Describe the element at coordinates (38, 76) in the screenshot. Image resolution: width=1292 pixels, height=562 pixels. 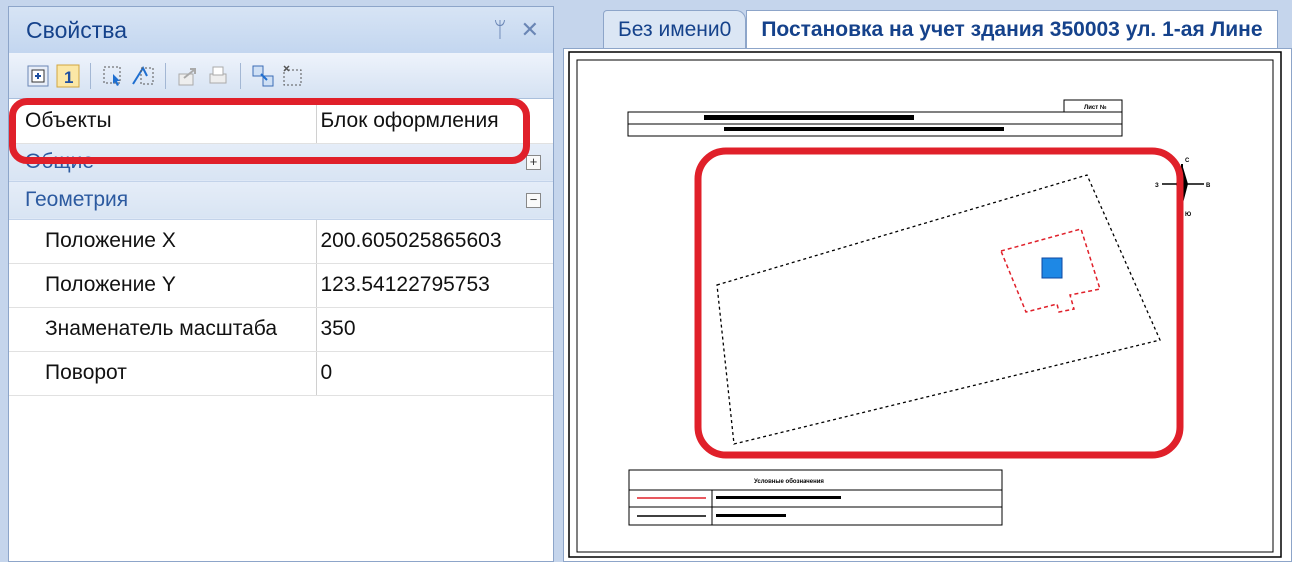
I see `expand-all-icon` at that location.